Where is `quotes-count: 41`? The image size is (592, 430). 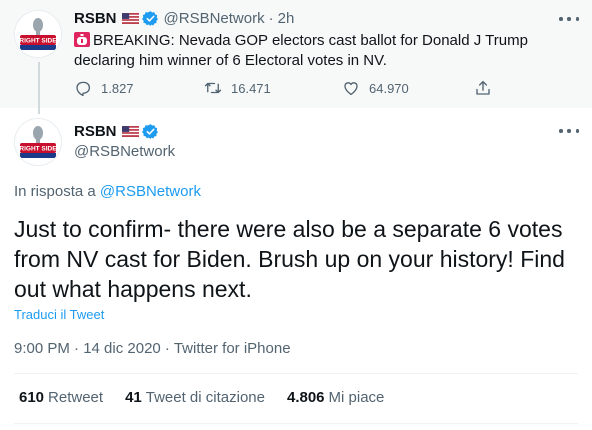 quotes-count: 41 is located at coordinates (133, 397).